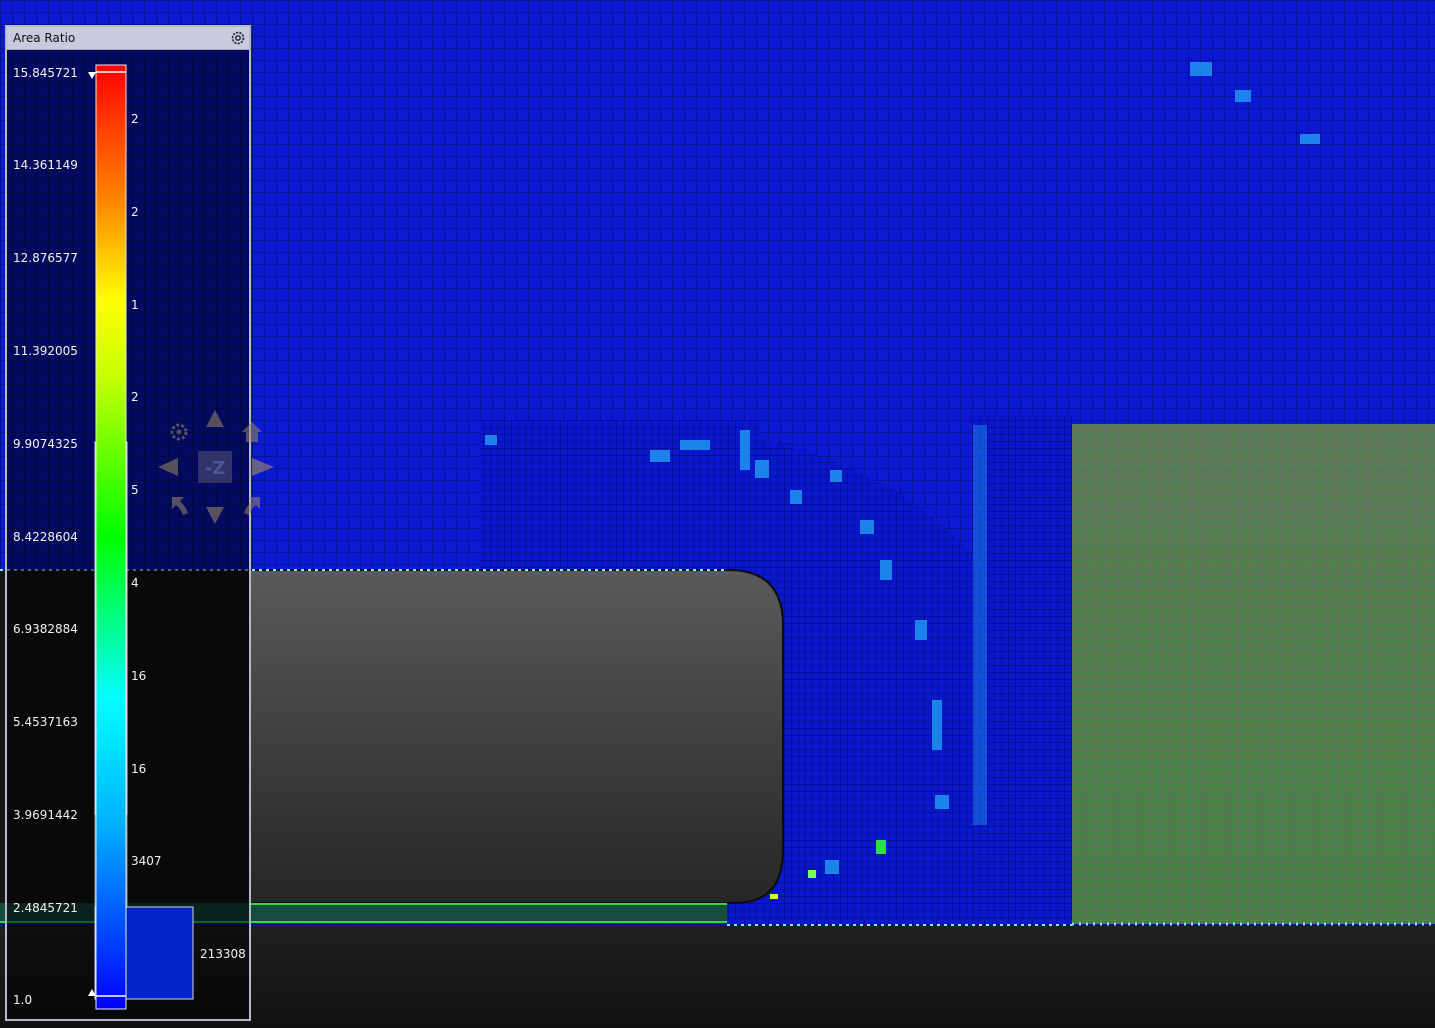  What do you see at coordinates (45, 722) in the screenshot?
I see `legend-tick: 5.4537163` at bounding box center [45, 722].